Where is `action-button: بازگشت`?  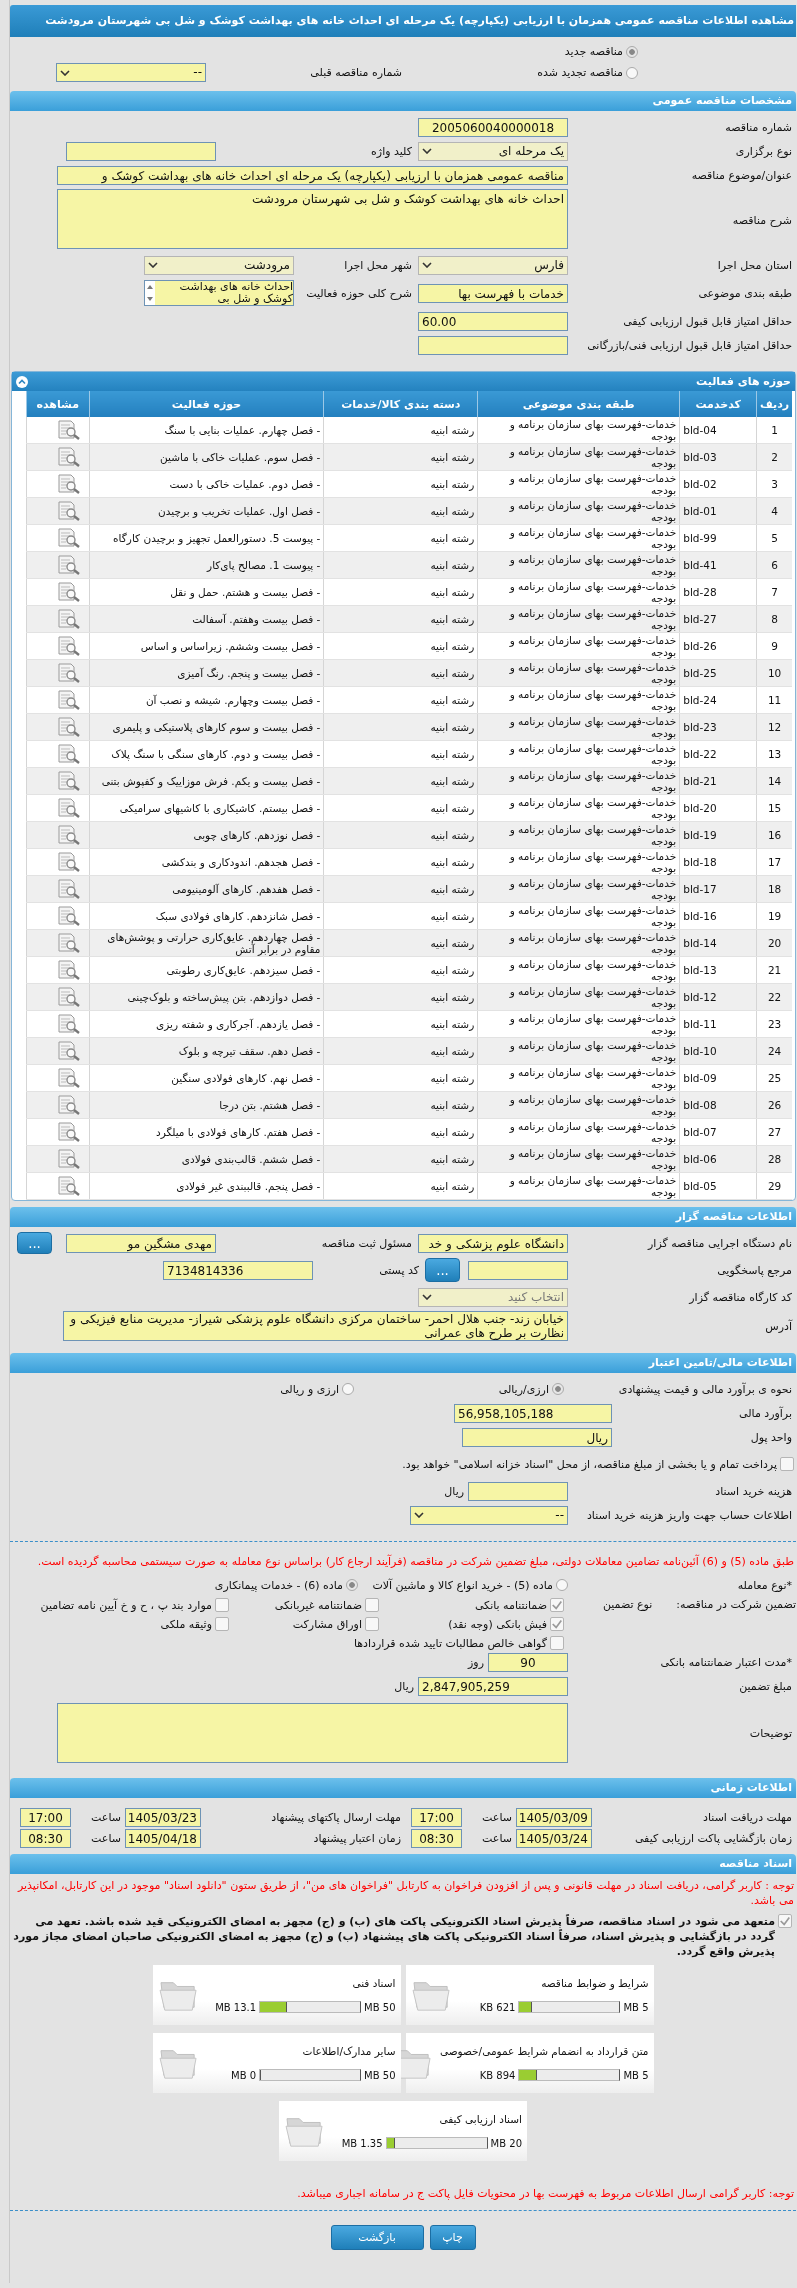 action-button: بازگشت is located at coordinates (377, 2237).